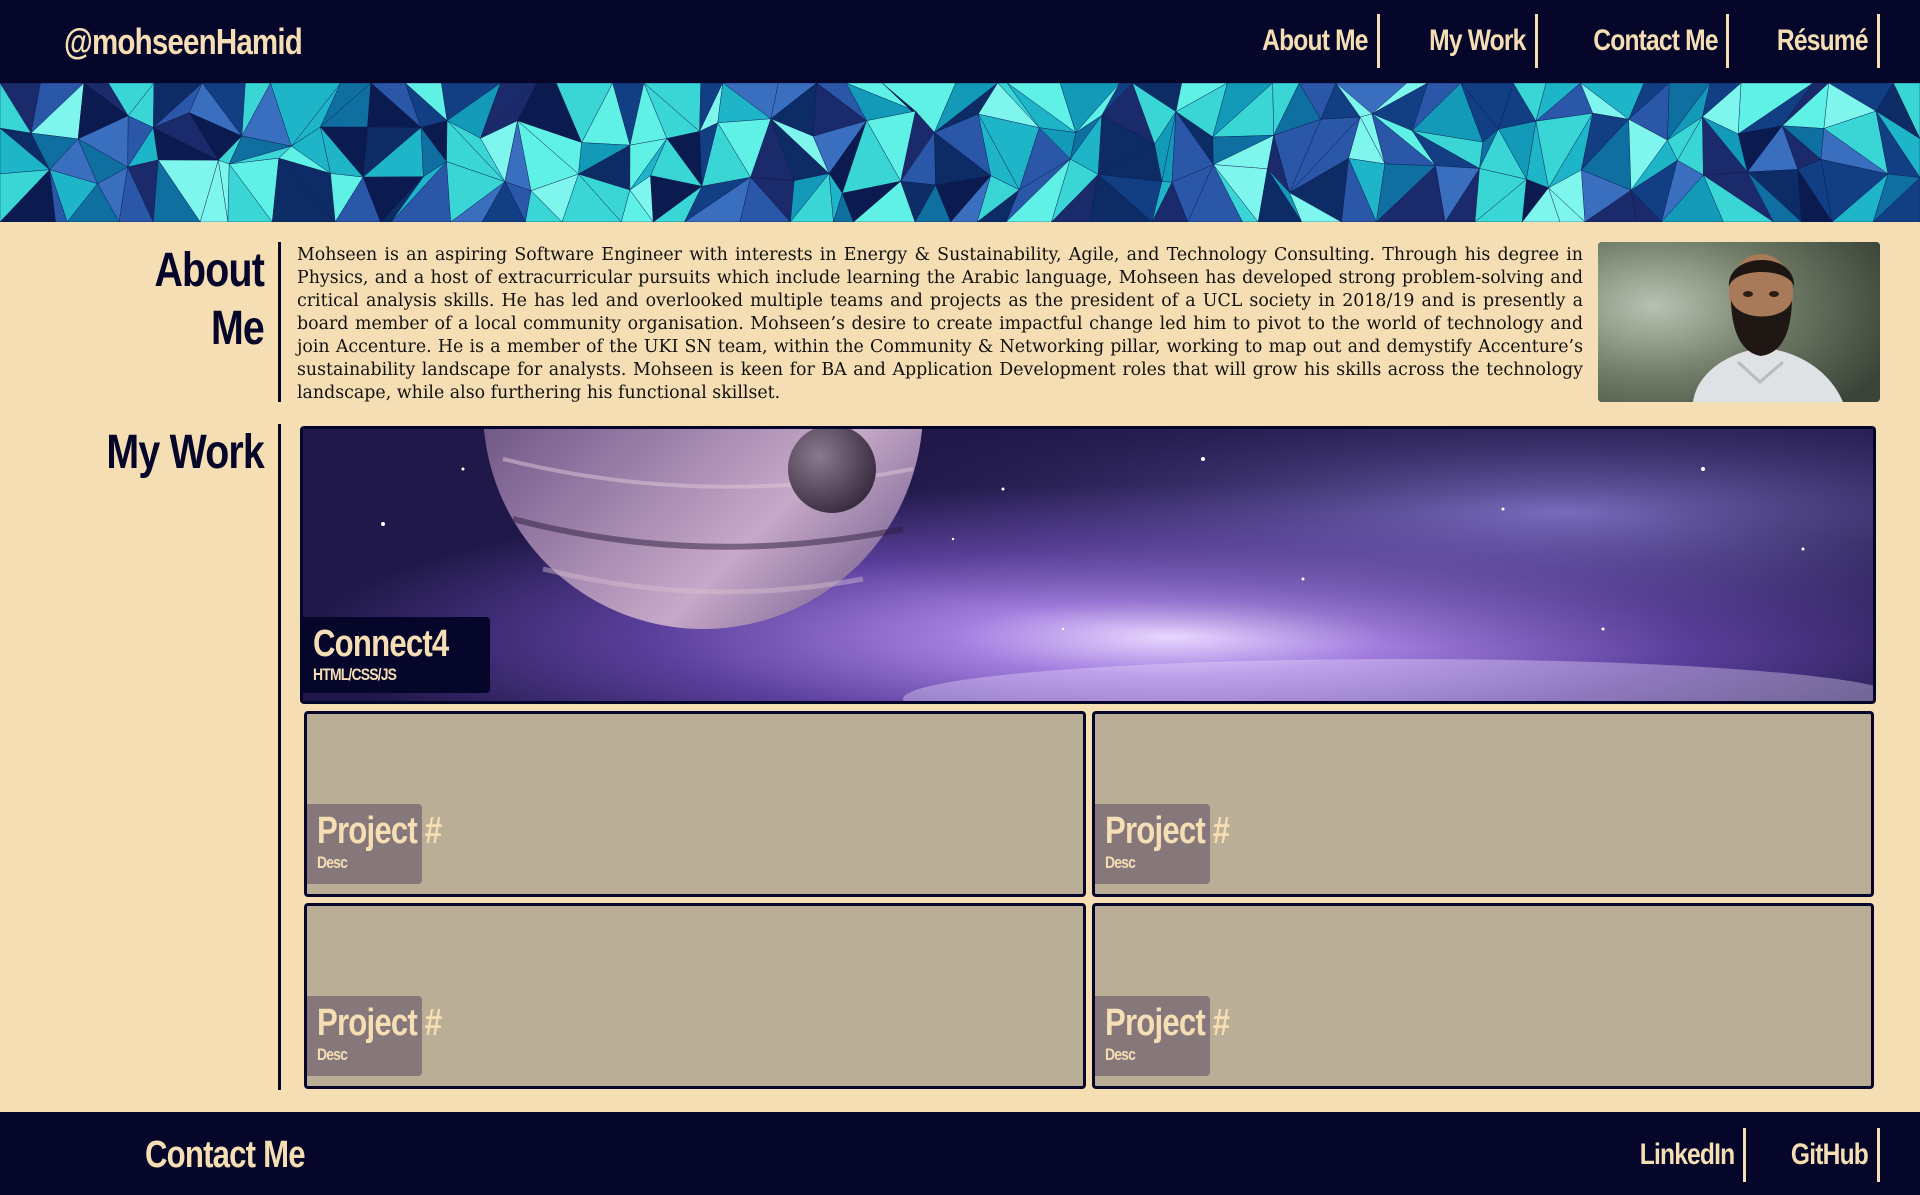  What do you see at coordinates (381, 644) in the screenshot?
I see `featured-title: Connect4` at bounding box center [381, 644].